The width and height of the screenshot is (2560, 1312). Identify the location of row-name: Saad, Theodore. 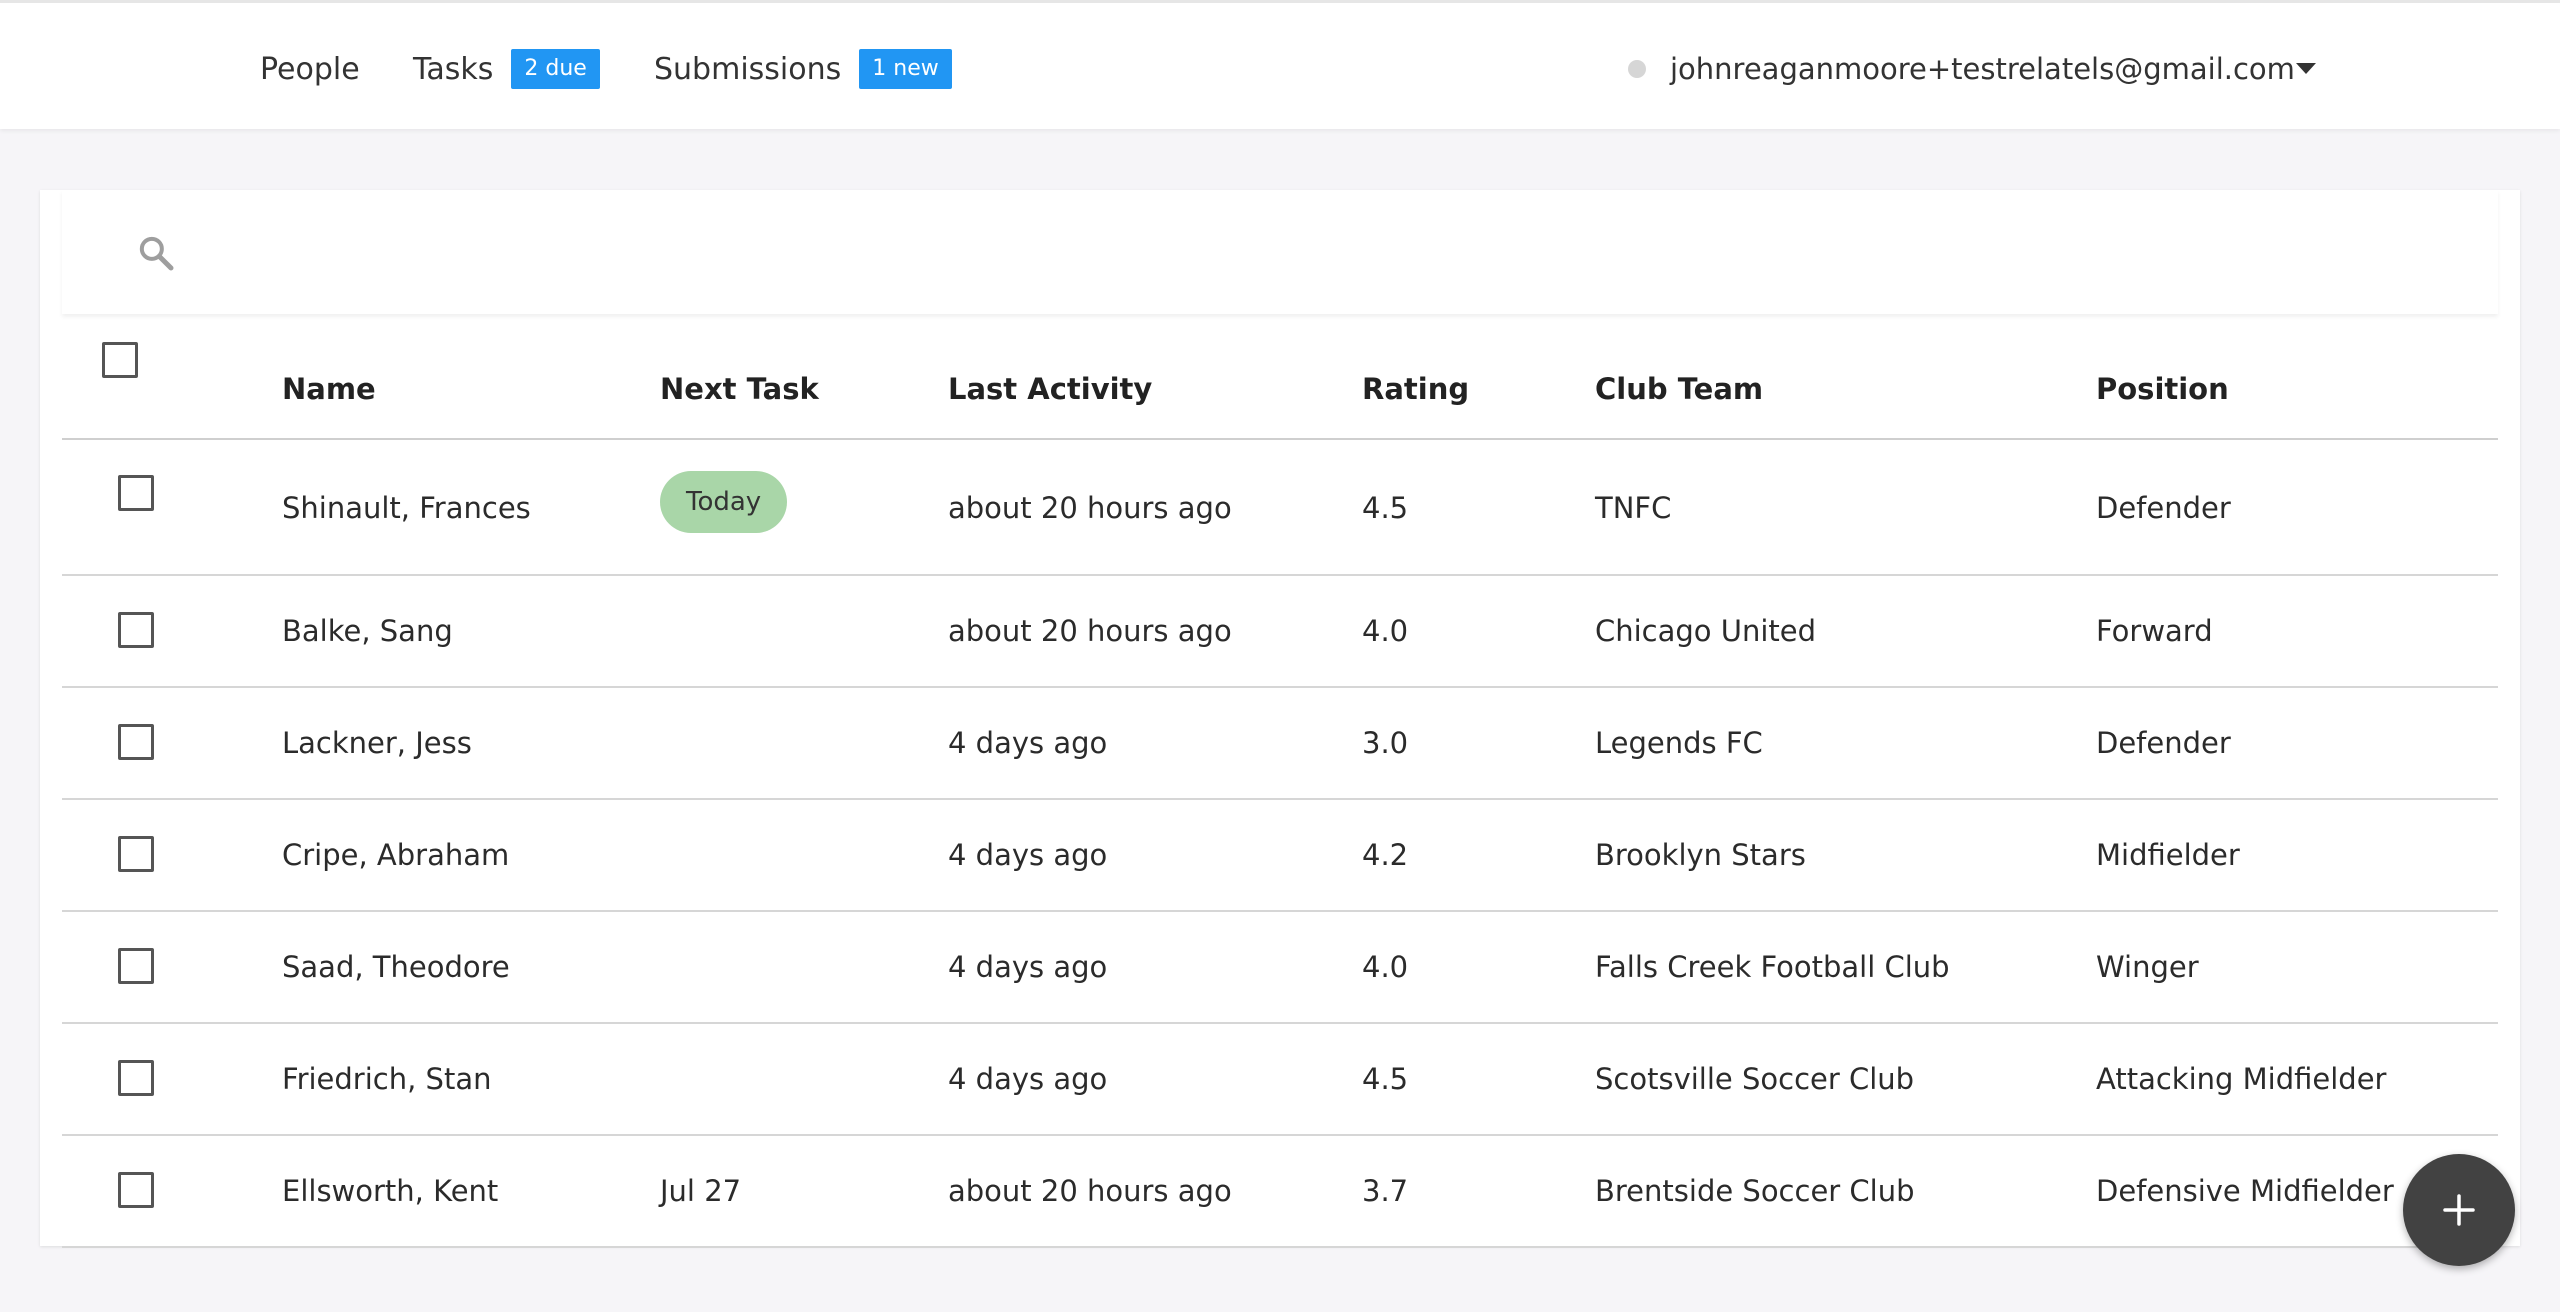
(396, 967).